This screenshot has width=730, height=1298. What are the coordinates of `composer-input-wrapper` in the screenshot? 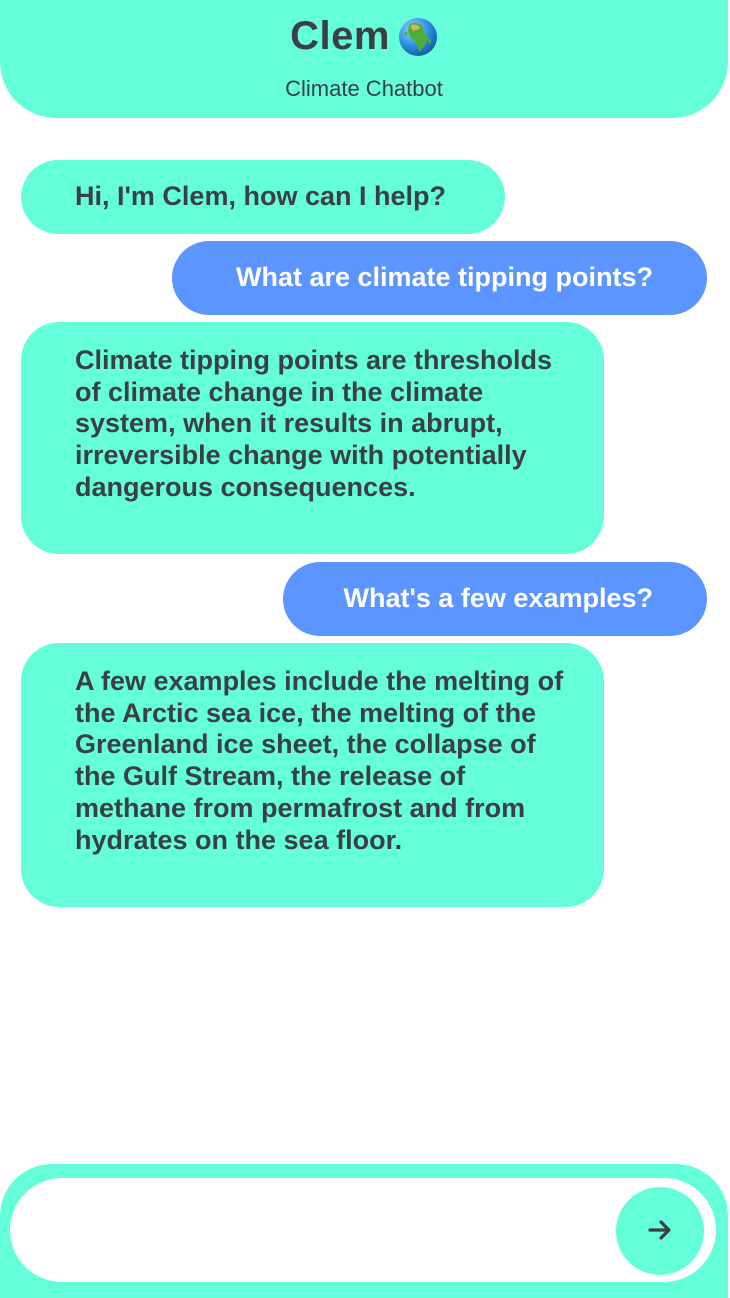 It's located at (363, 1230).